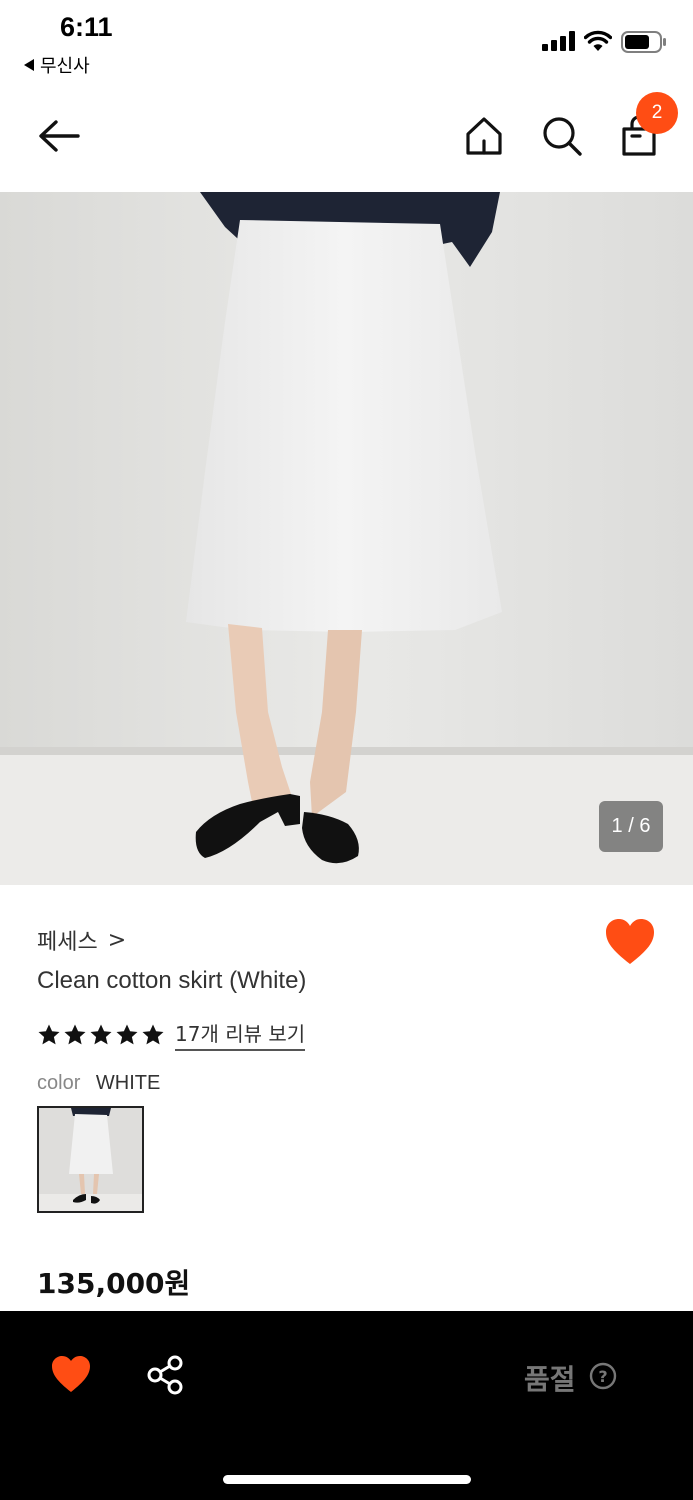 Image resolution: width=693 pixels, height=1500 pixels. What do you see at coordinates (165, 1375) in the screenshot?
I see `share-icon` at bounding box center [165, 1375].